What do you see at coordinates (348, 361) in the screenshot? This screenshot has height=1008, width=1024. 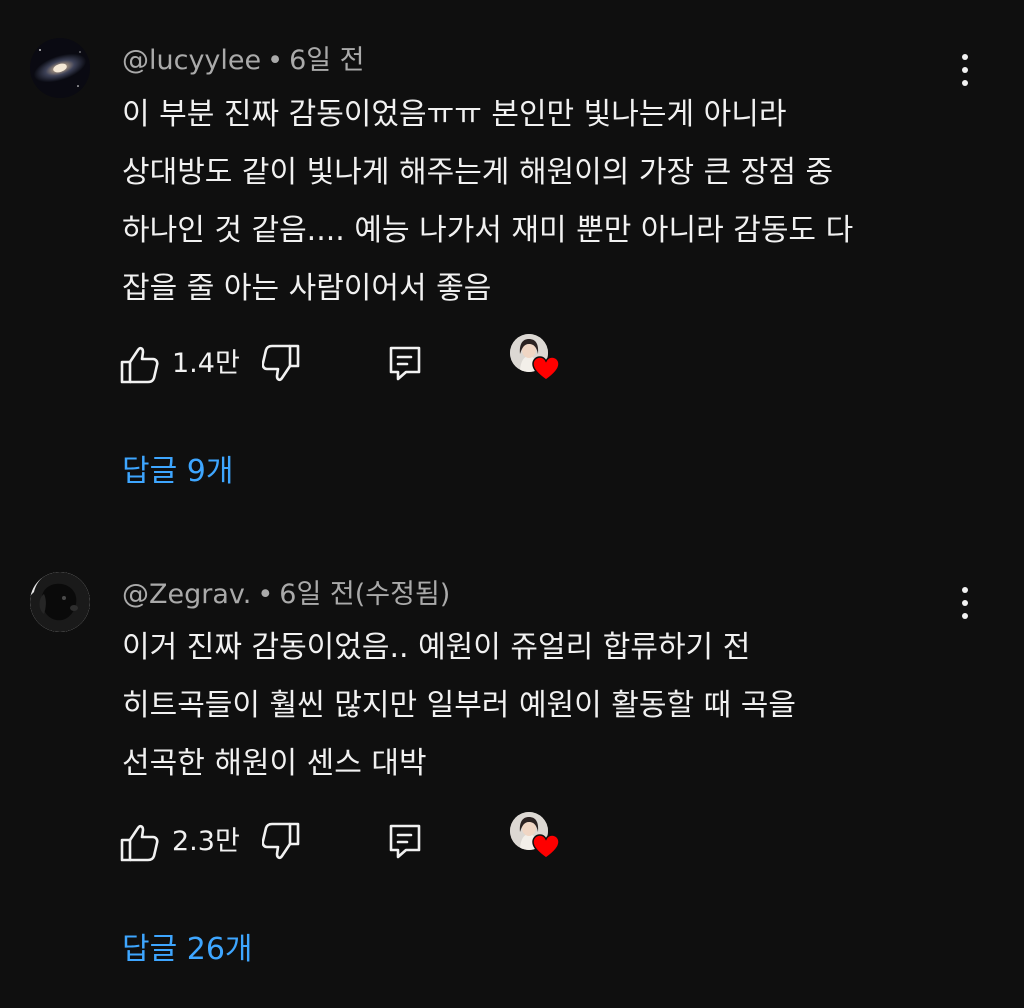 I see `comment-actions: 1.4만` at bounding box center [348, 361].